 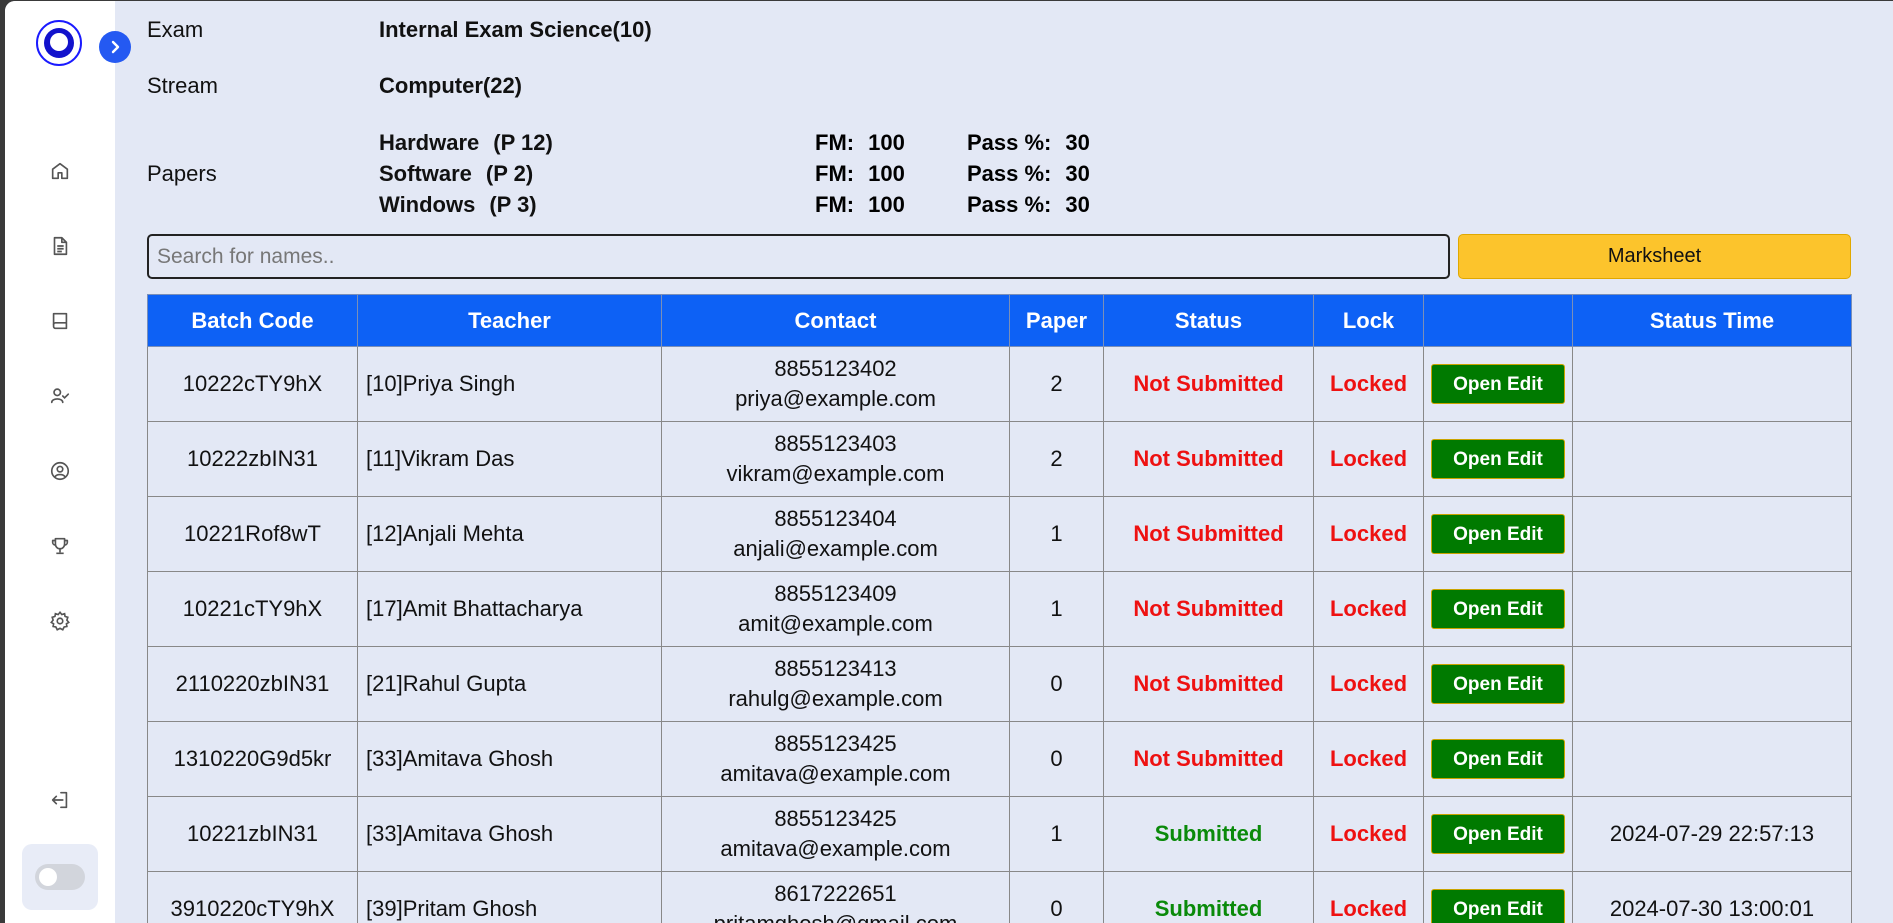 I want to click on contact-phone: 8855123402, so click(x=835, y=368).